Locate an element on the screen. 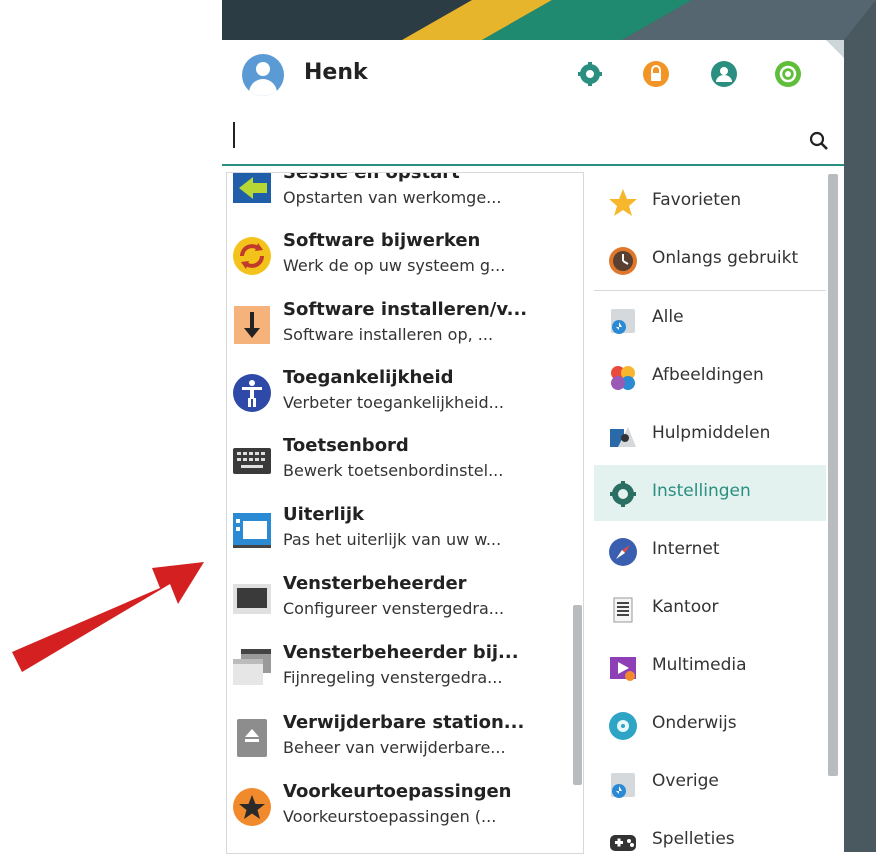  tools-icon is located at coordinates (623, 437).